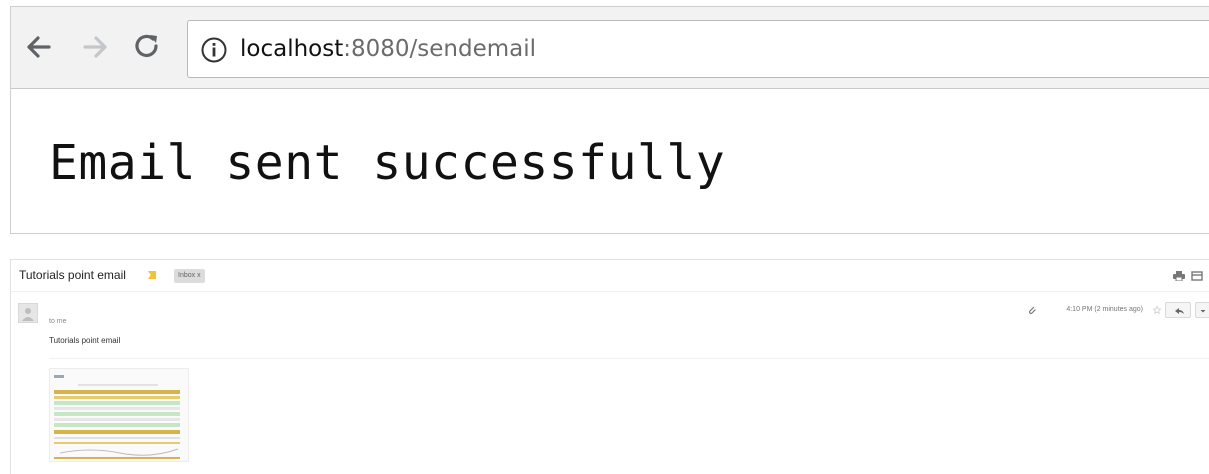 The height and width of the screenshot is (474, 1209). Describe the element at coordinates (292, 49) in the screenshot. I see `url-host: localhost` at that location.